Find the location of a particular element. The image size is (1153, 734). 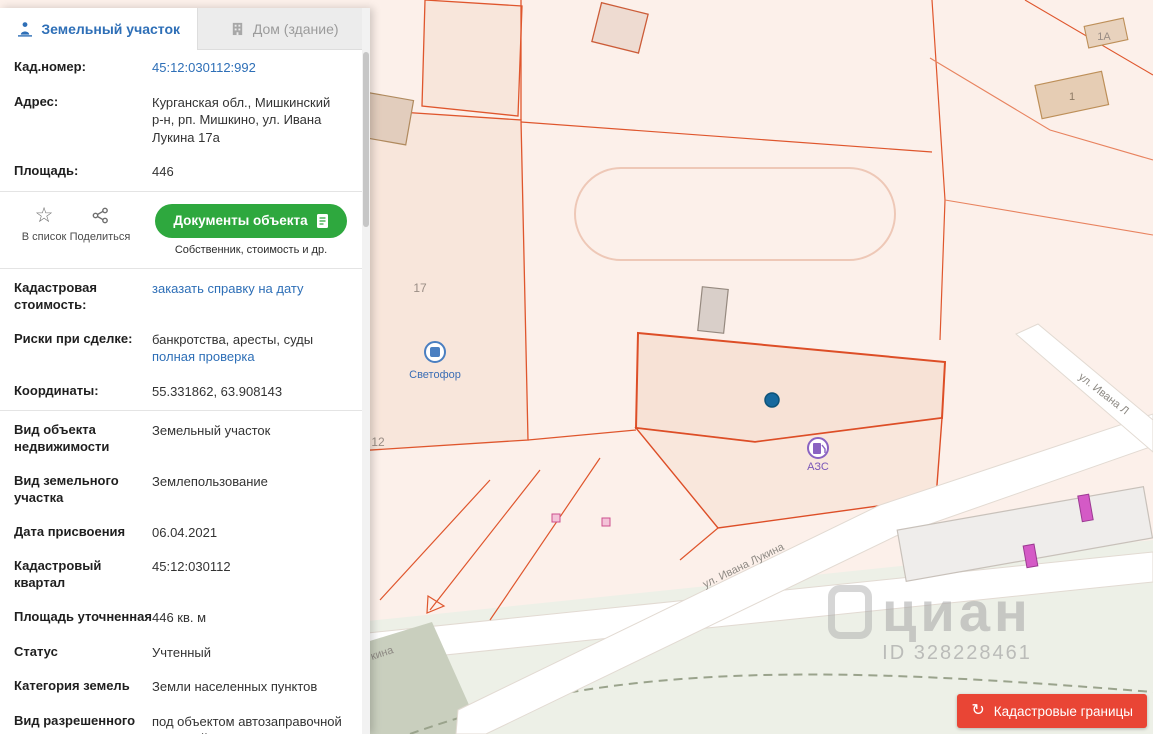

panel-tabs: Земельный участок Дом (здание) is located at coordinates (185, 29).